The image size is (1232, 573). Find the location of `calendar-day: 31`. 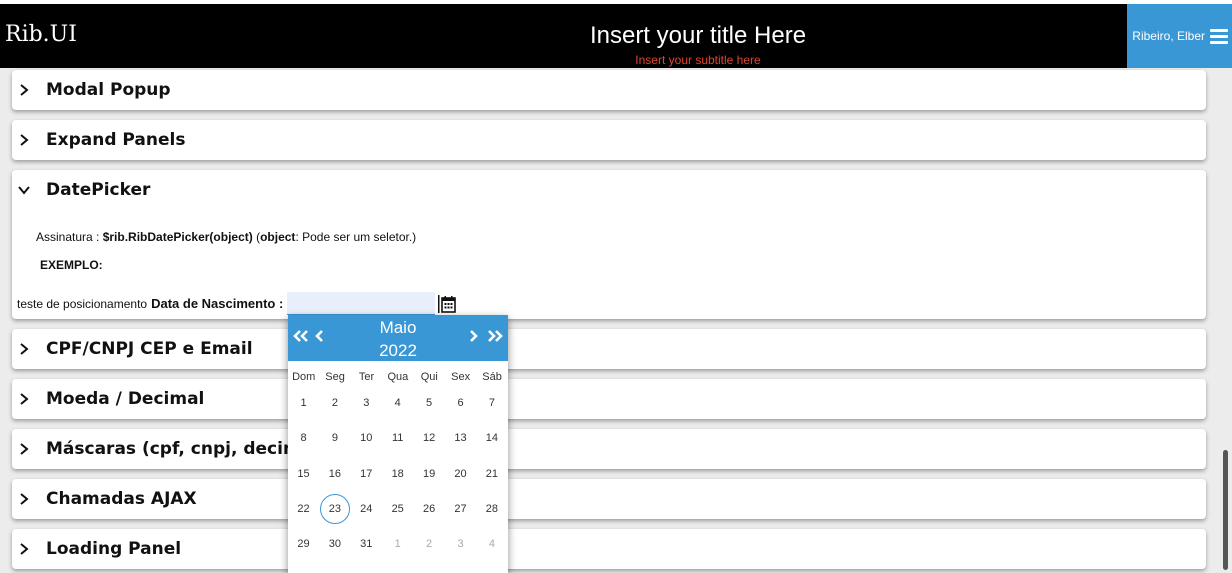

calendar-day: 31 is located at coordinates (366, 544).